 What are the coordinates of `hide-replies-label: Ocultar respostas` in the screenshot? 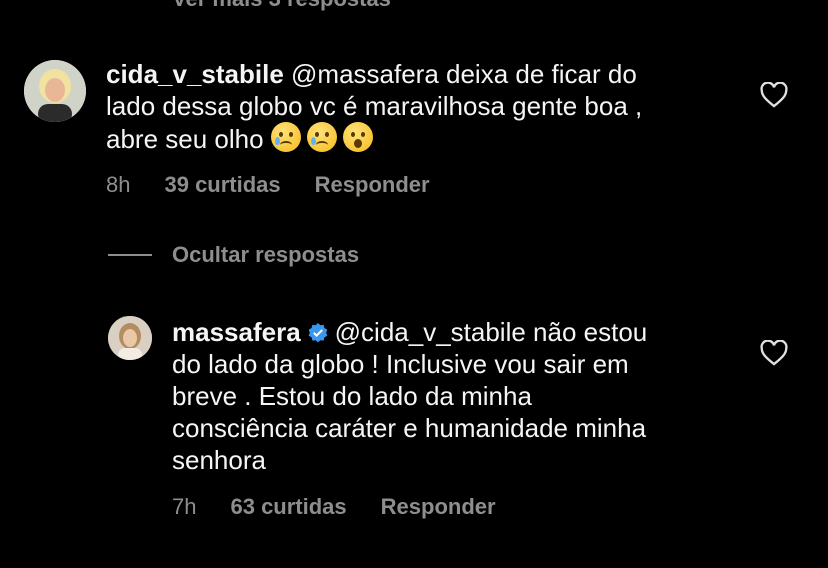 It's located at (265, 255).